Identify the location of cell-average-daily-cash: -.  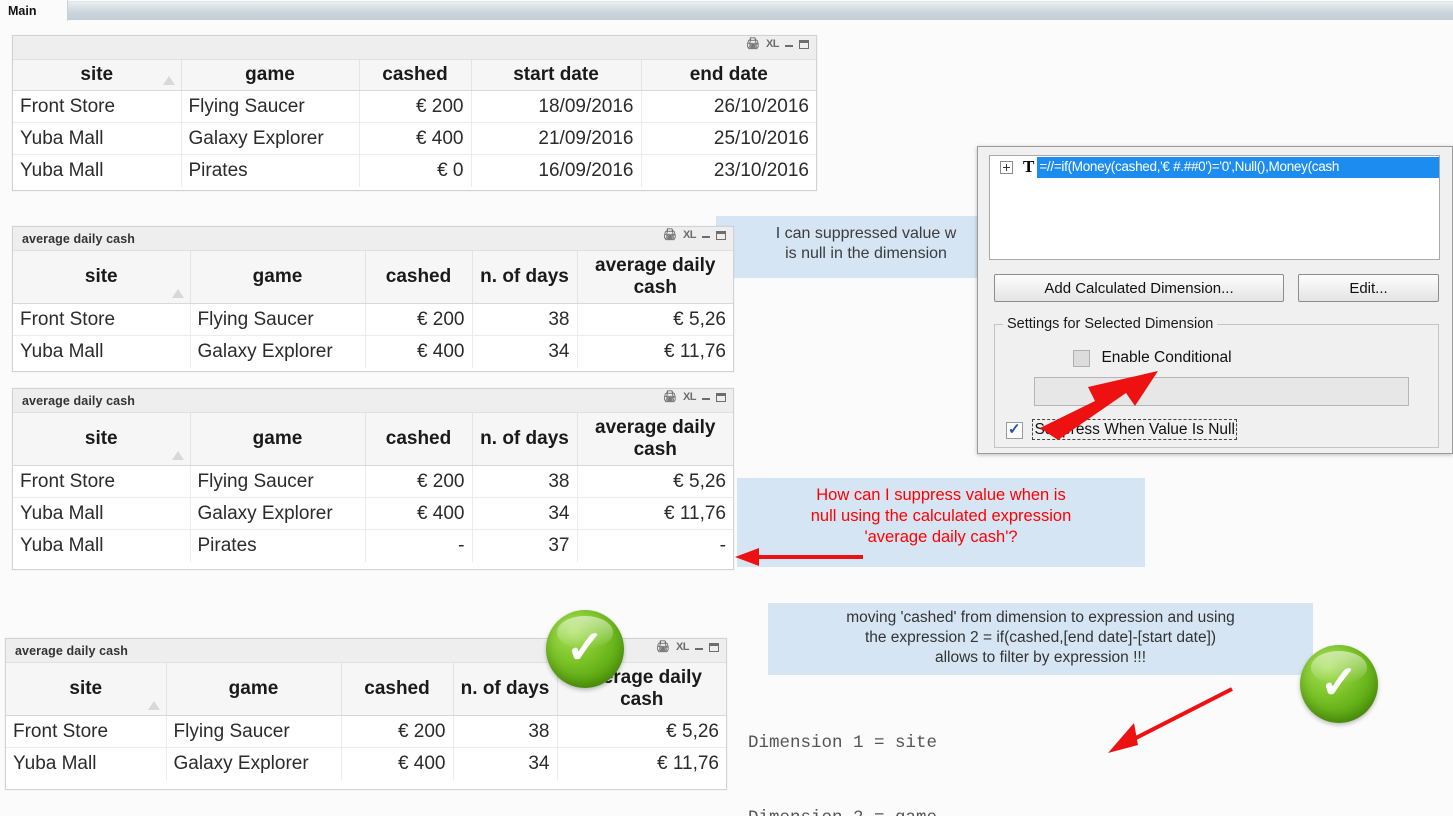
(655, 546).